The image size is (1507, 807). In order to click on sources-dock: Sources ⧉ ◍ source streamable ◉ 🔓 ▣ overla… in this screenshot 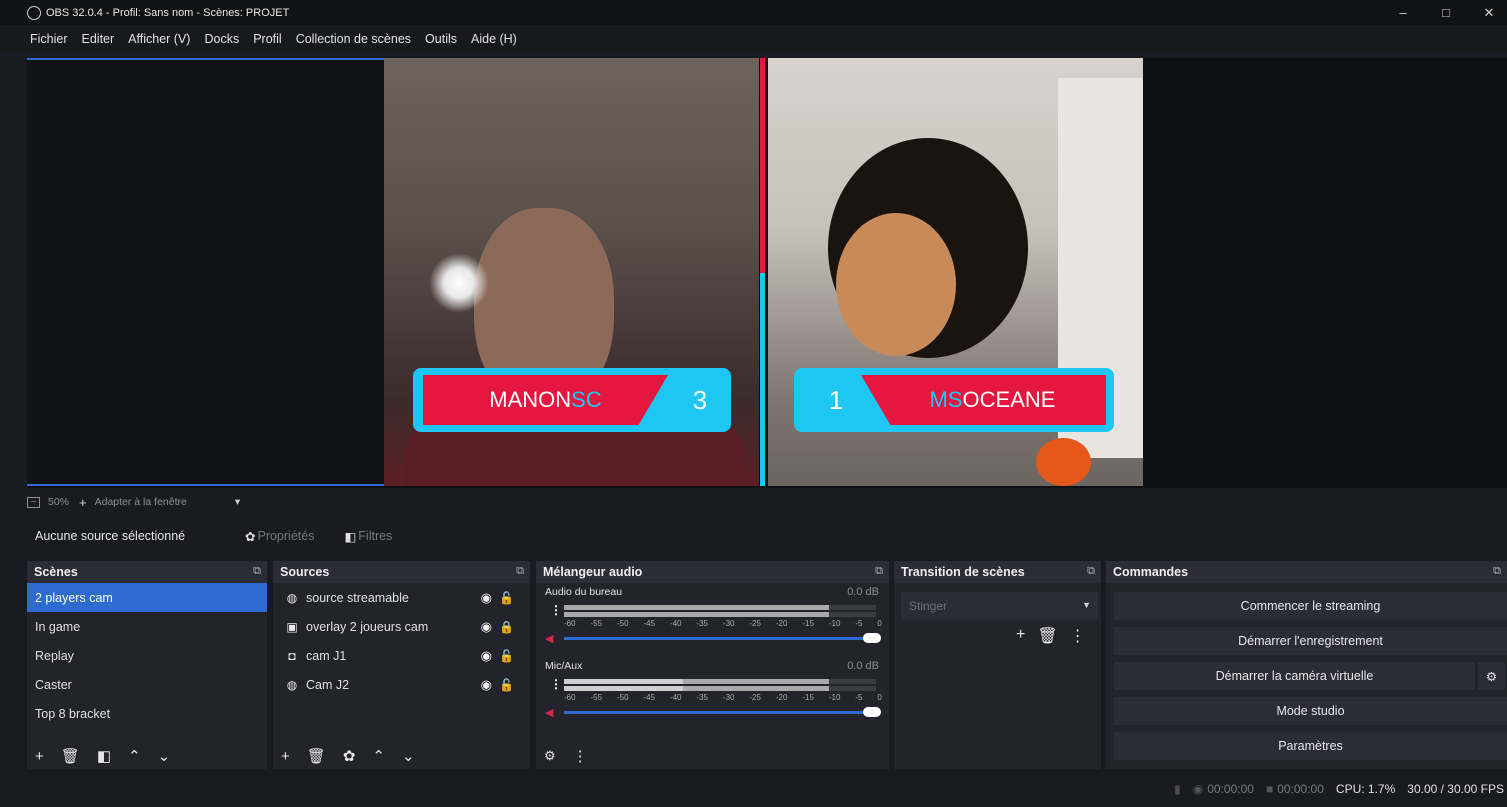, I will do `click(401, 665)`.